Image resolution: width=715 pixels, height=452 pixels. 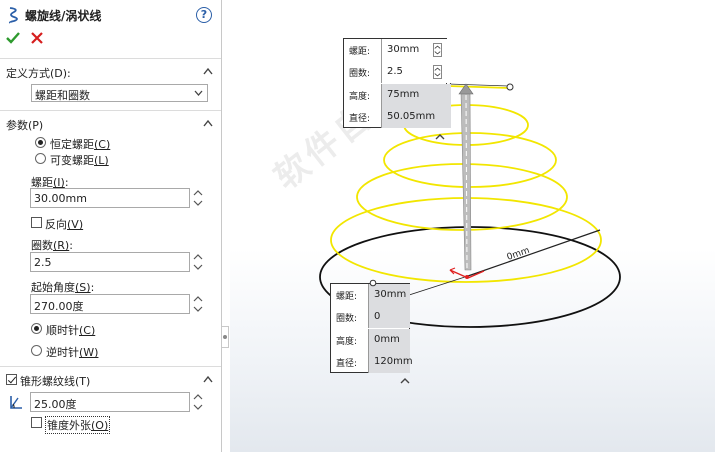 What do you see at coordinates (390, 362) in the screenshot?
I see `bottom-callout-diameter-value: 120mm` at bounding box center [390, 362].